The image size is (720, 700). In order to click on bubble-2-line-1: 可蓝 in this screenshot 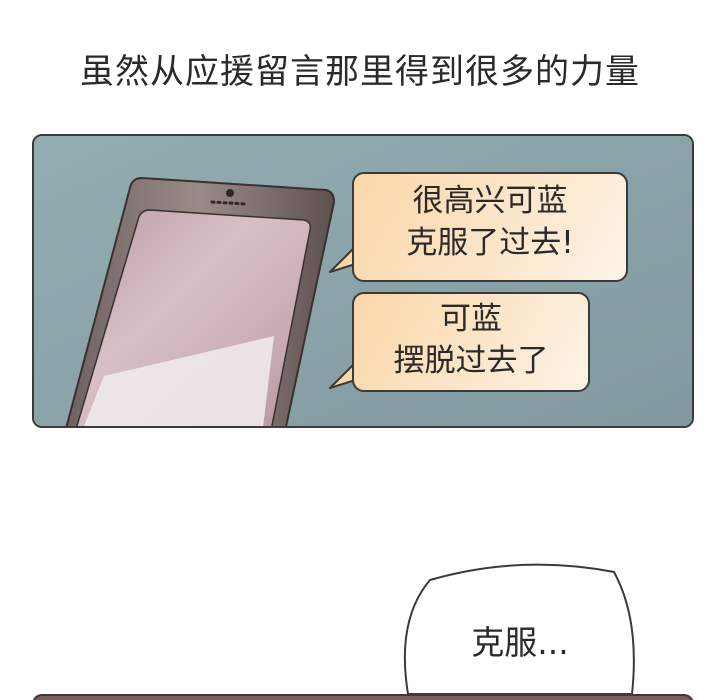, I will do `click(471, 319)`.